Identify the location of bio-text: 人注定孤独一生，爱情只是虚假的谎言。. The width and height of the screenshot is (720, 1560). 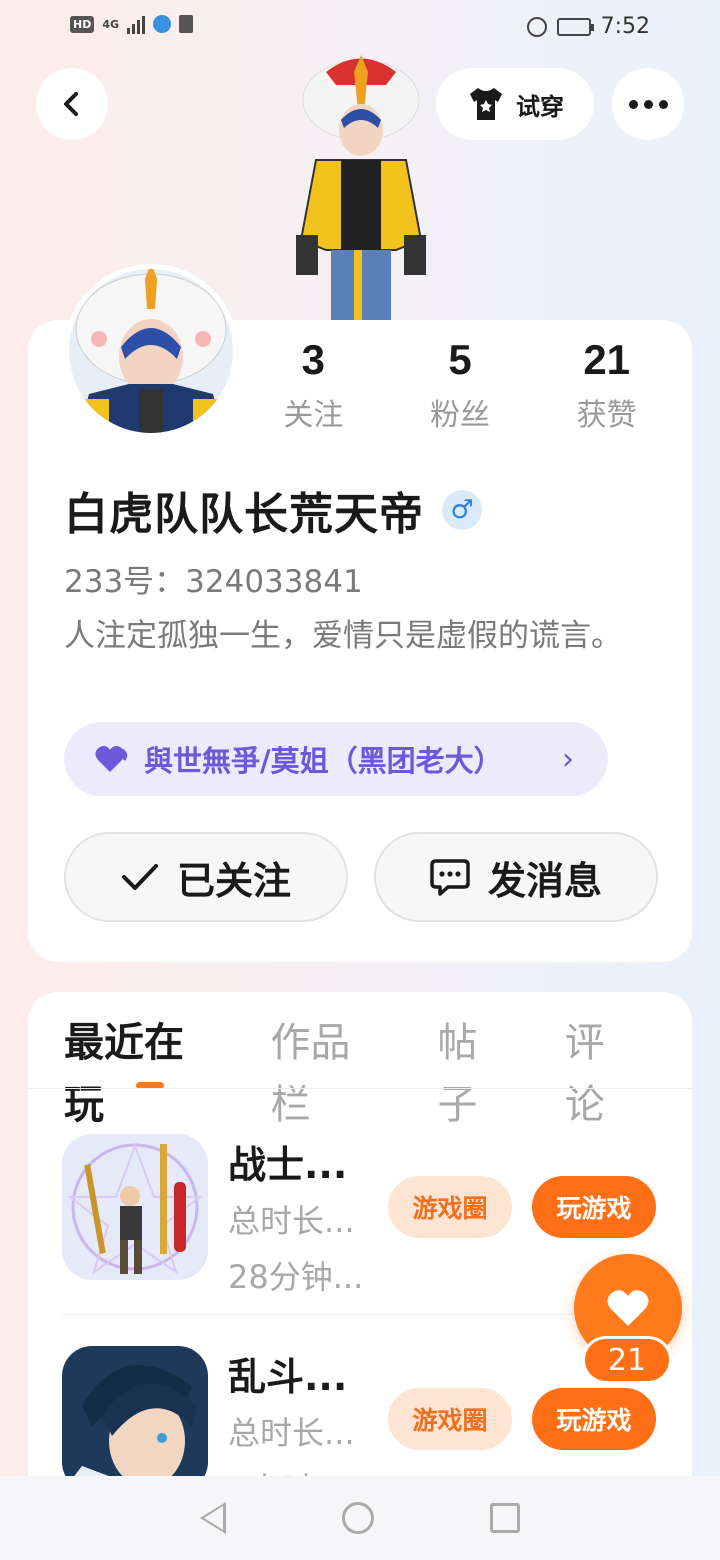
(343, 636).